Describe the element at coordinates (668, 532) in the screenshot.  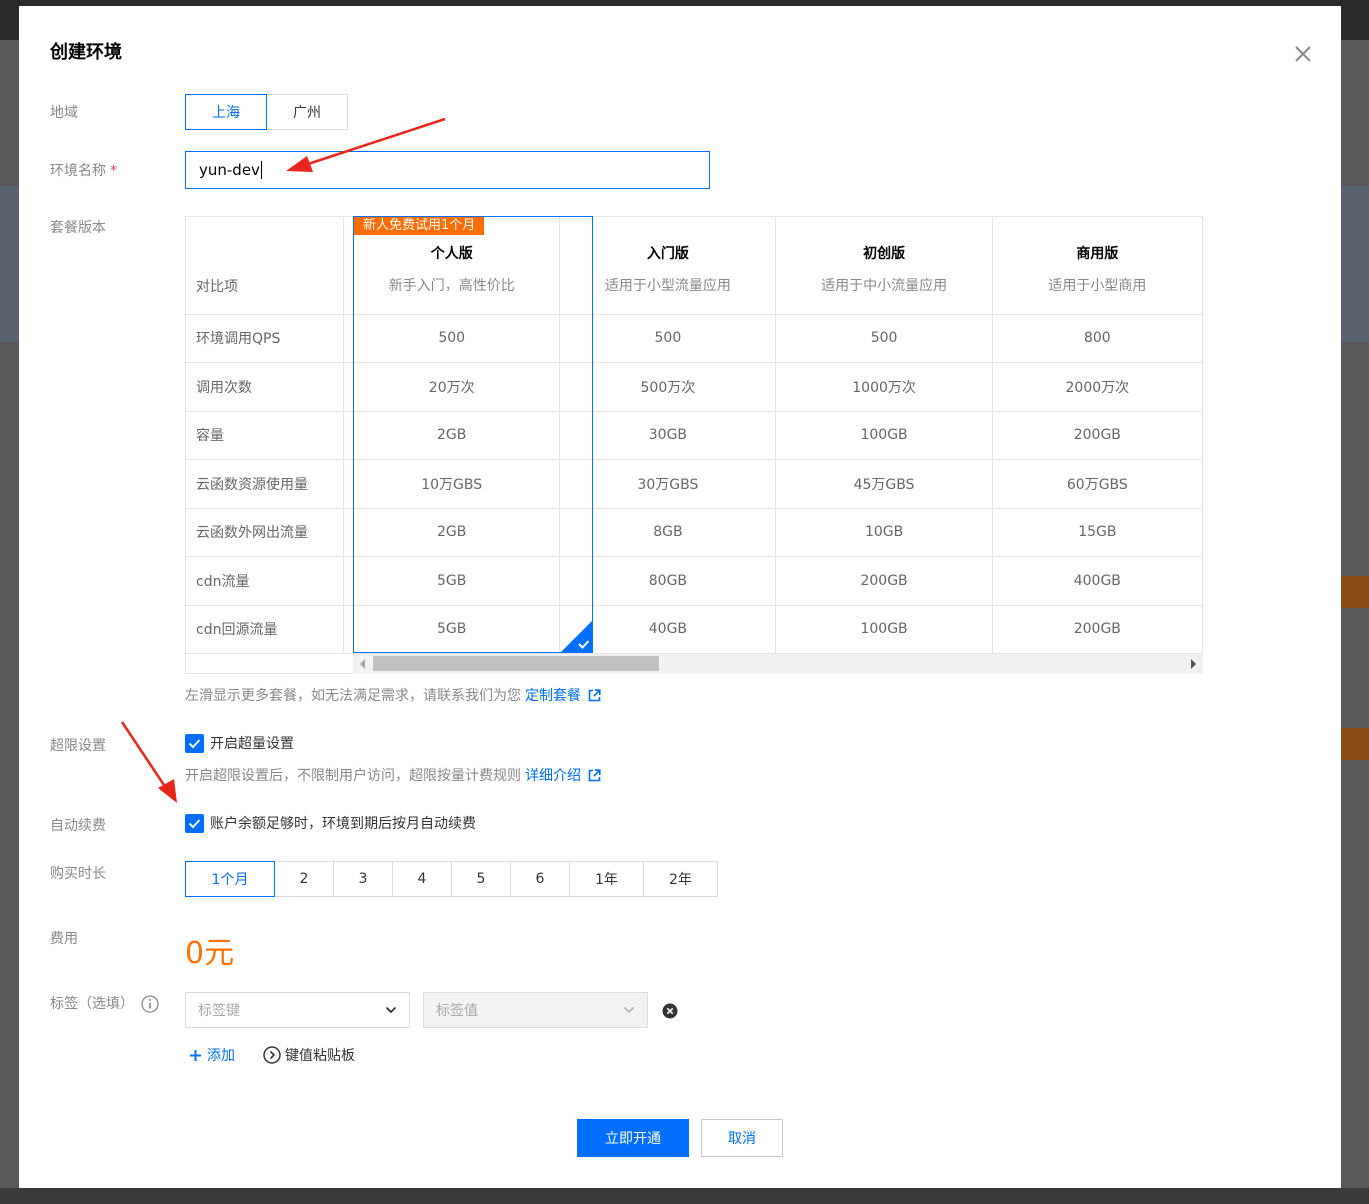
I see `plan-cell: 8GB` at that location.